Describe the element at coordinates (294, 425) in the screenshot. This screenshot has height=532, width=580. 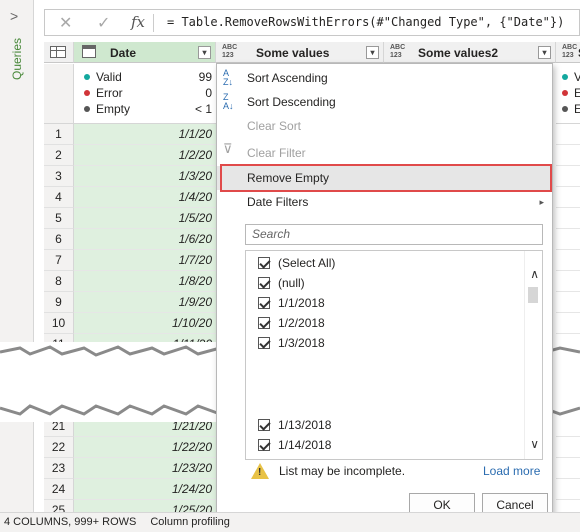
I see `filter-value-item: 1/13/2018` at that location.